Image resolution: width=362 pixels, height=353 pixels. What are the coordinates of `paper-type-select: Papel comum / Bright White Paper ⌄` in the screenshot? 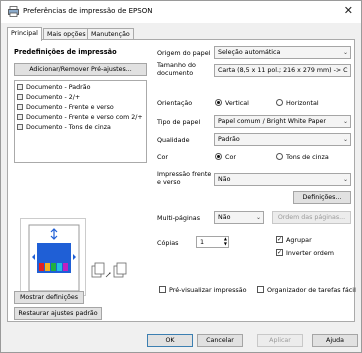 It's located at (282, 121).